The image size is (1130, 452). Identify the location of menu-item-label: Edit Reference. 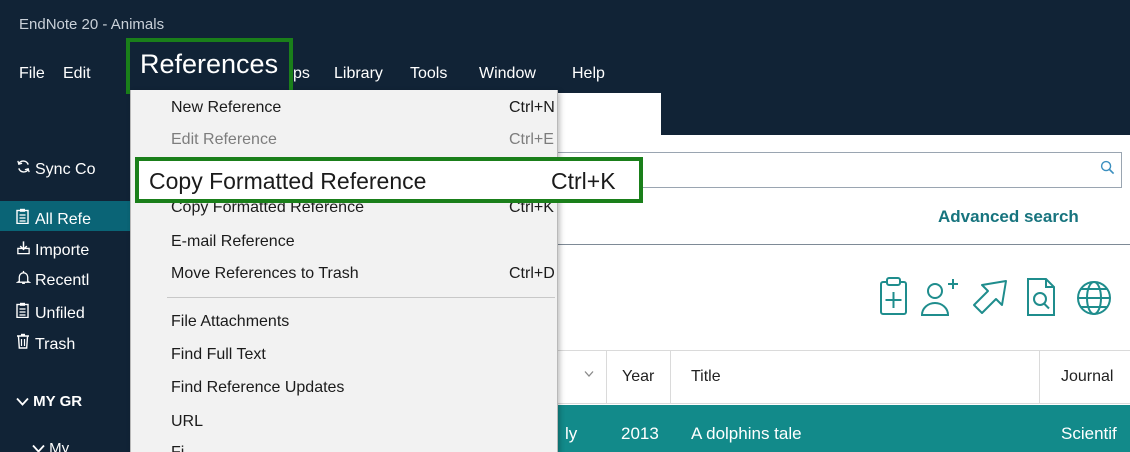
(224, 139).